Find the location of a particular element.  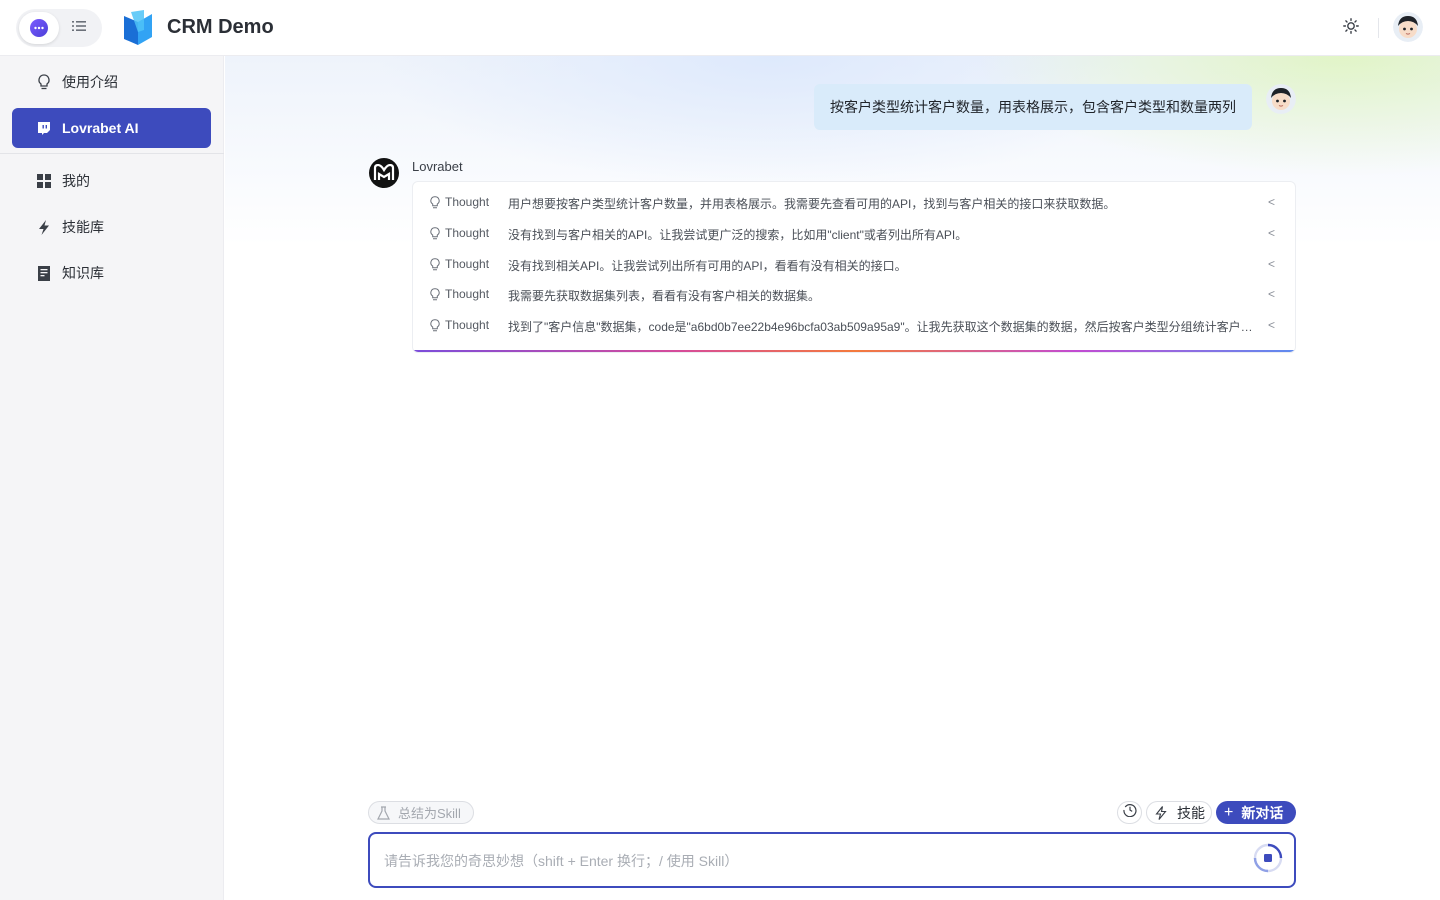

sidebar: 使用介绍 Lovrabet AI 我的 技能库 知识库 is located at coordinates (112, 478).